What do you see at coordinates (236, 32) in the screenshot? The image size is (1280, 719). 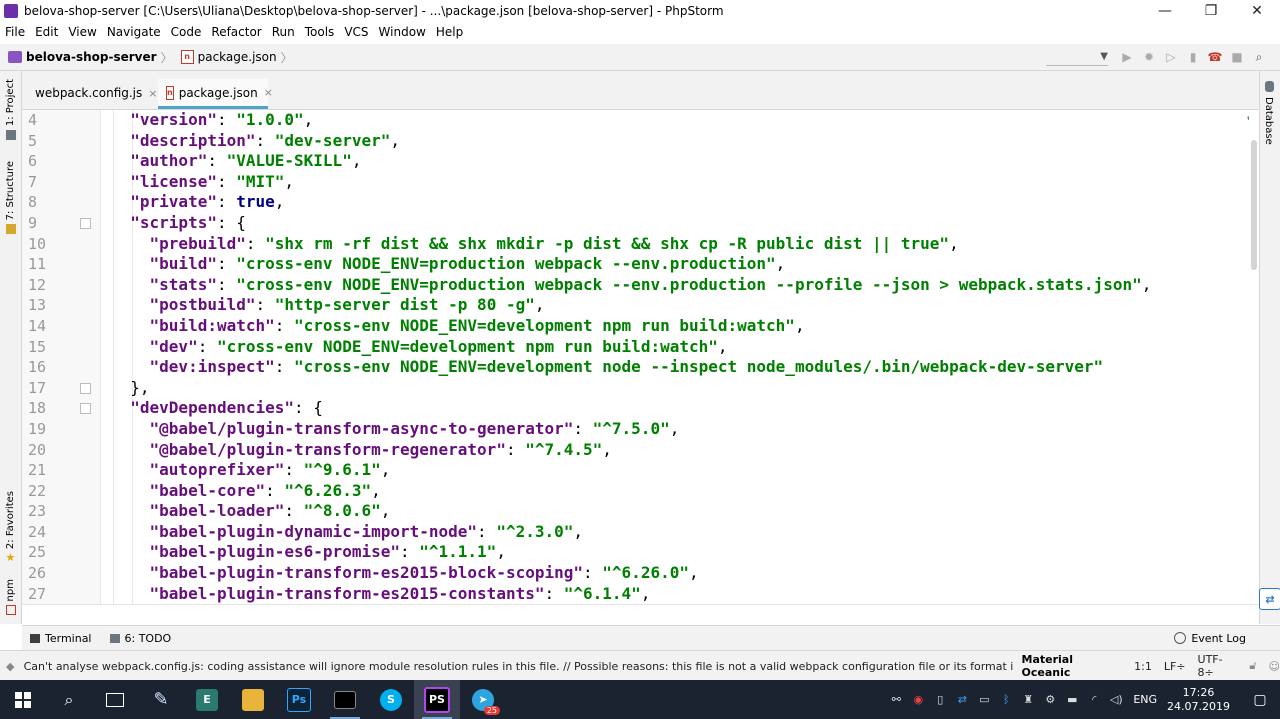 I see `menu-refactor: Refactor` at bounding box center [236, 32].